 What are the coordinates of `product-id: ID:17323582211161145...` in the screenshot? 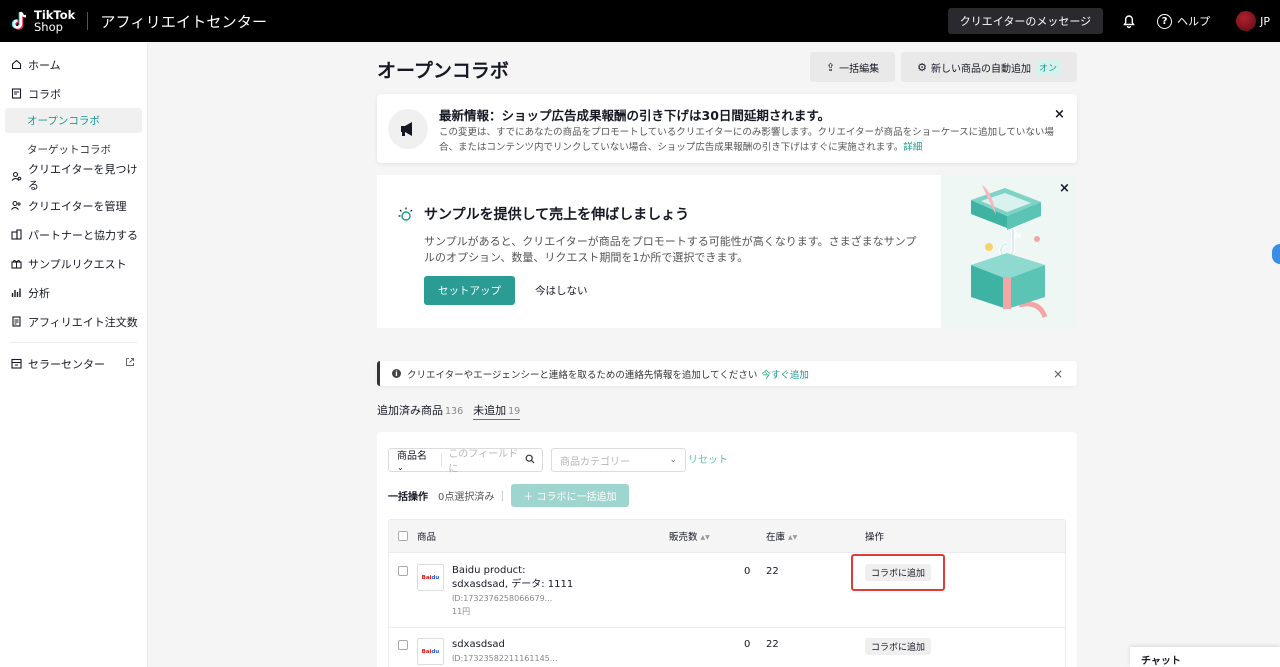 It's located at (505, 658).